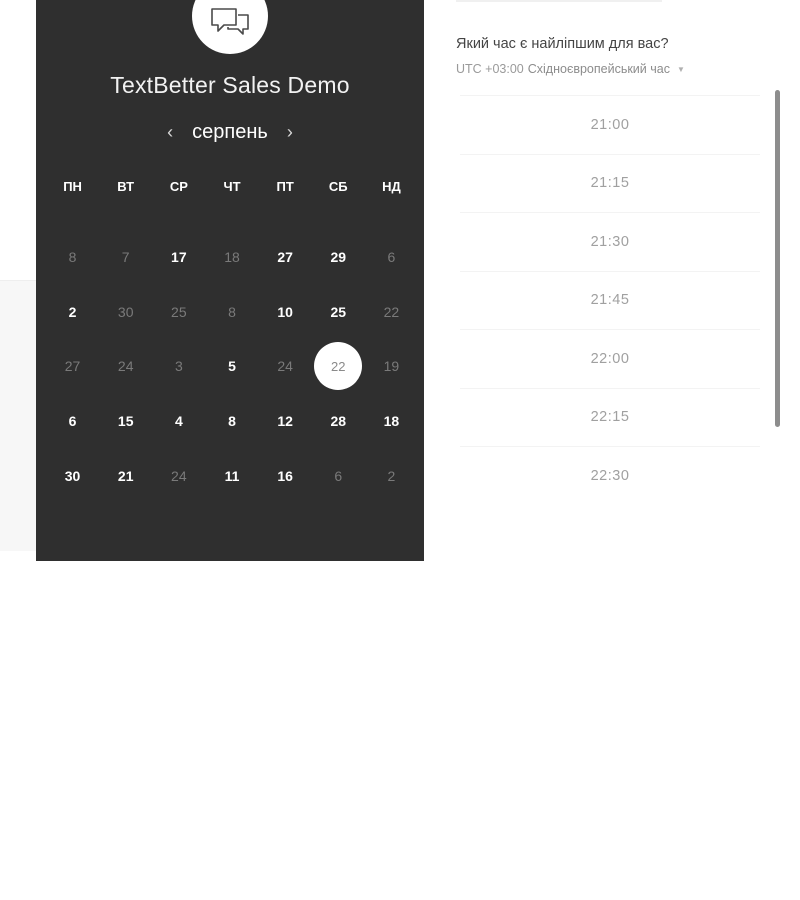 The image size is (800, 900). What do you see at coordinates (18, 415) in the screenshot?
I see `background-band` at bounding box center [18, 415].